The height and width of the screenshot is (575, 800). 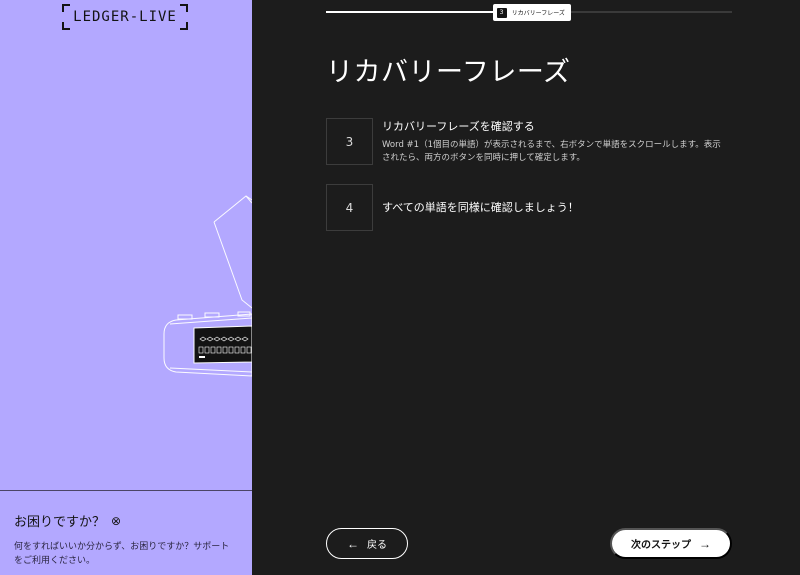 What do you see at coordinates (705, 543) in the screenshot?
I see `arrow-right-icon: →` at bounding box center [705, 543].